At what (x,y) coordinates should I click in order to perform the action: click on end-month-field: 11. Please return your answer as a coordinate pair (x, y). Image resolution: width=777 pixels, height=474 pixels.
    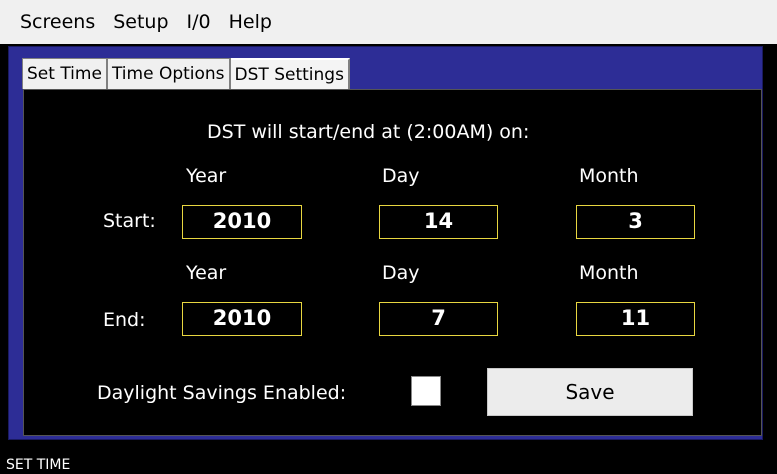
    Looking at the image, I should click on (635, 319).